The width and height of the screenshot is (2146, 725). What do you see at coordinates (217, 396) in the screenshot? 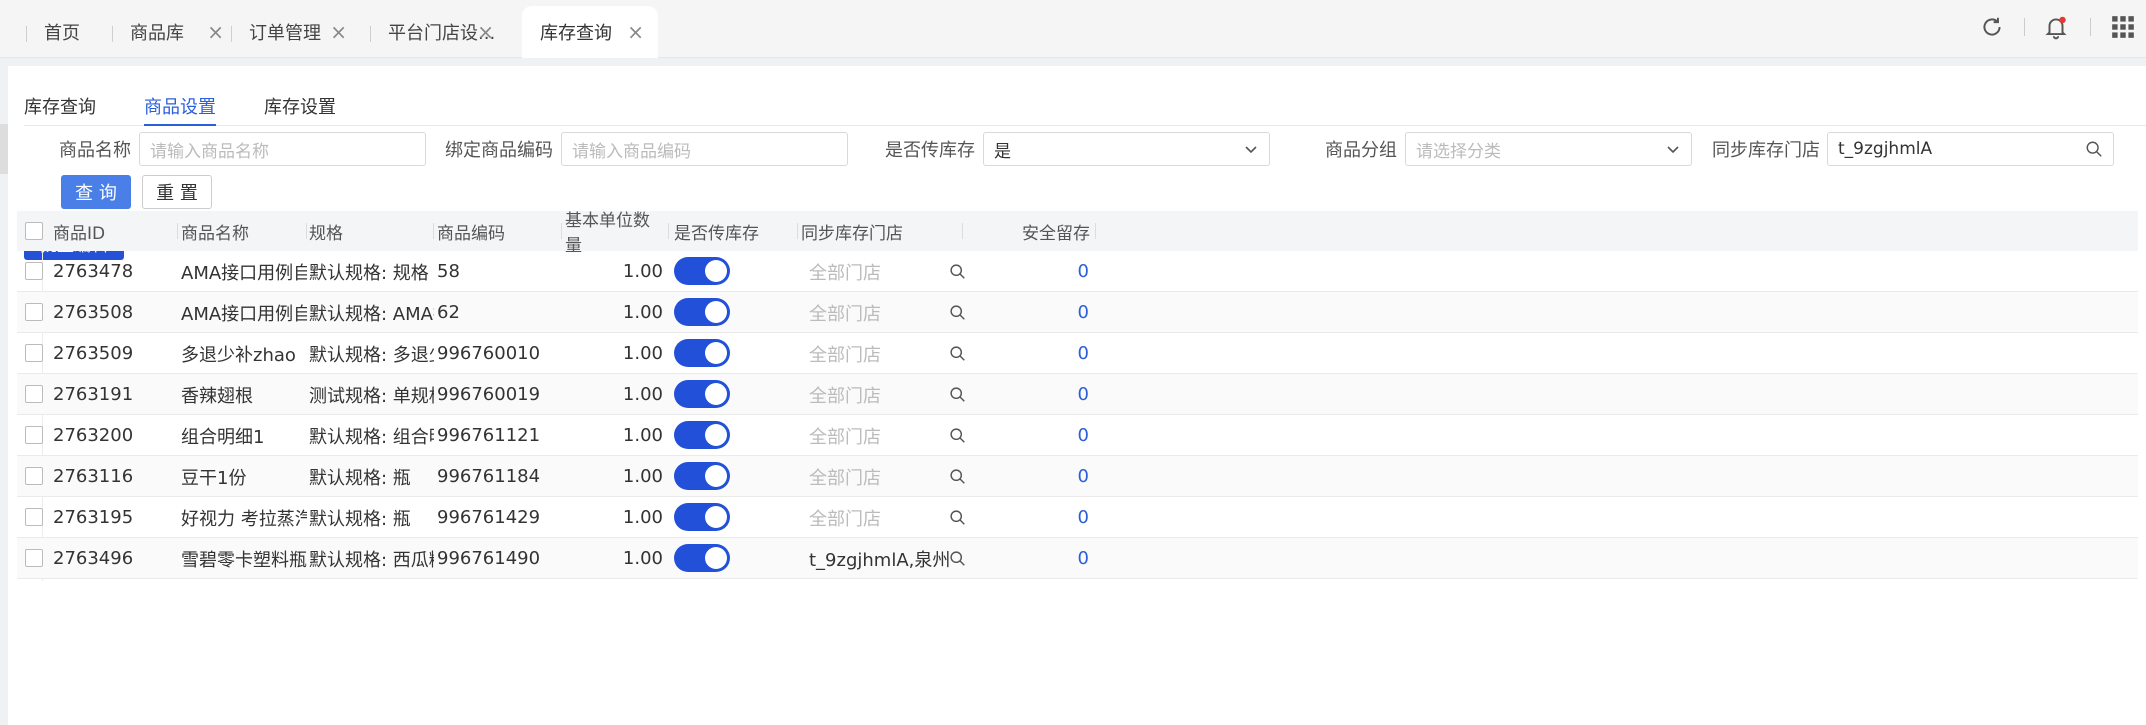
I see `cell-name: 香辣翅根` at bounding box center [217, 396].